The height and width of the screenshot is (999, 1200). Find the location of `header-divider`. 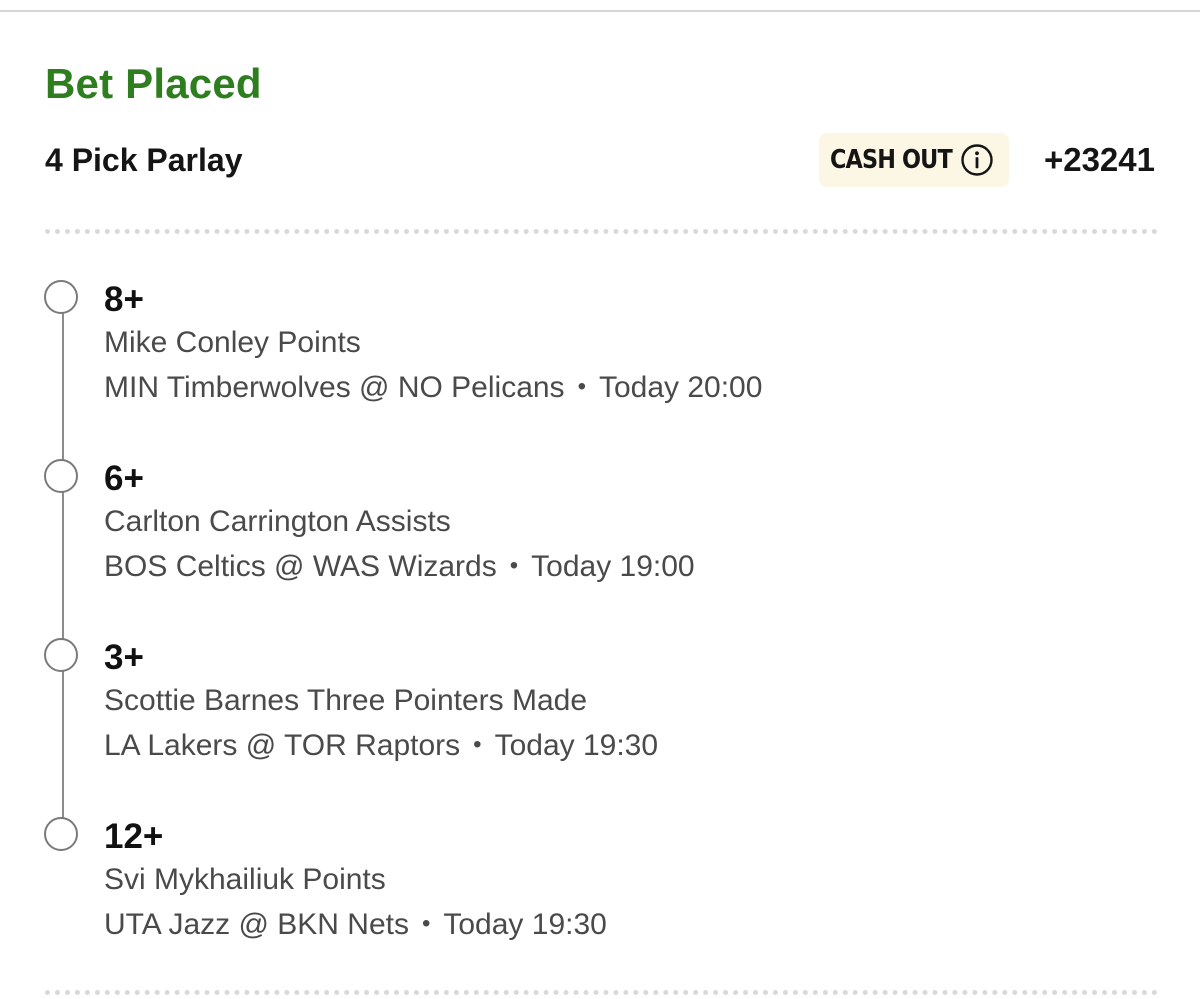

header-divider is located at coordinates (601, 231).